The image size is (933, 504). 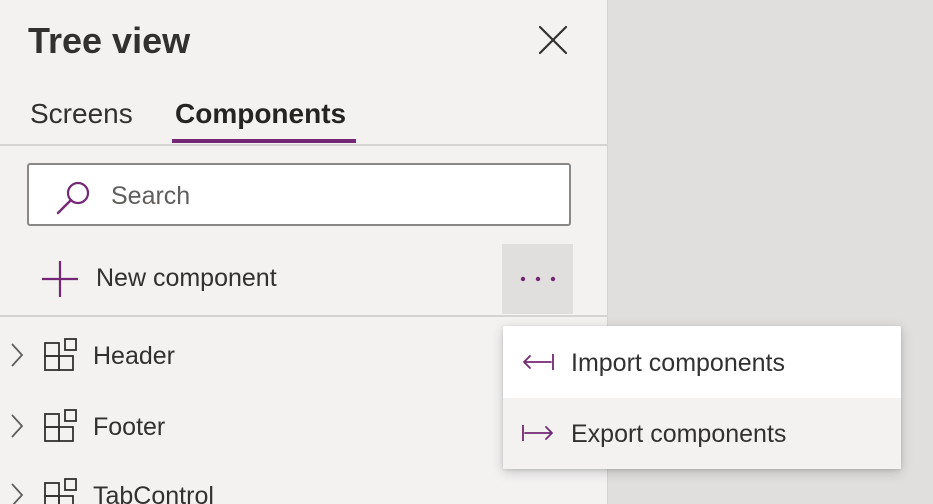 I want to click on import-components-label: Import components, so click(x=678, y=363).